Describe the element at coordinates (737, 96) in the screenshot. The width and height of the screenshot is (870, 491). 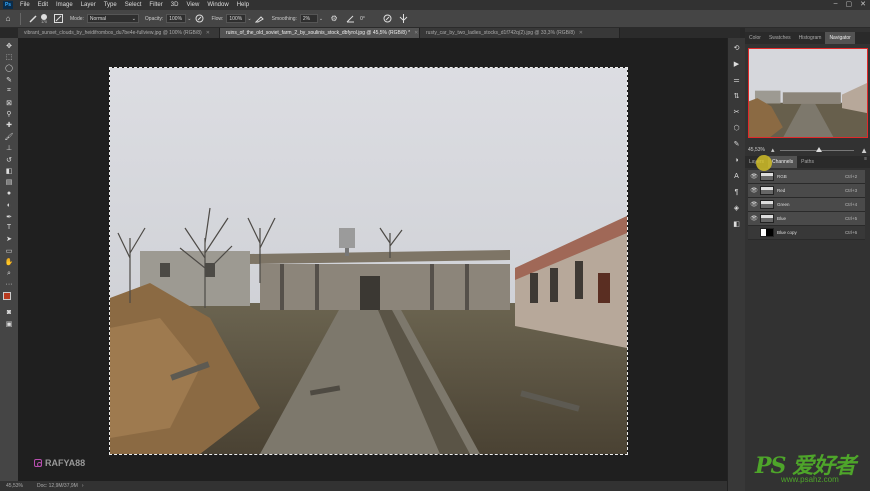
I see `libraries-icon: ⇅` at that location.